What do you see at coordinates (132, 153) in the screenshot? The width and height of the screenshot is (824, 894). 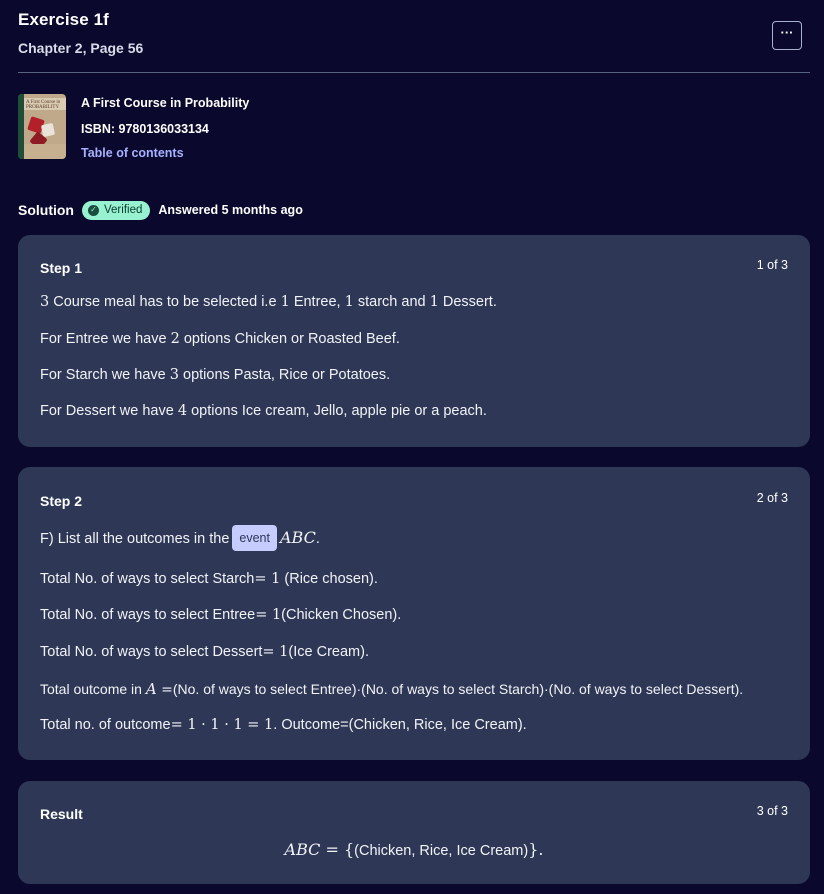 I see `table-of-contents-link: Table of contents` at bounding box center [132, 153].